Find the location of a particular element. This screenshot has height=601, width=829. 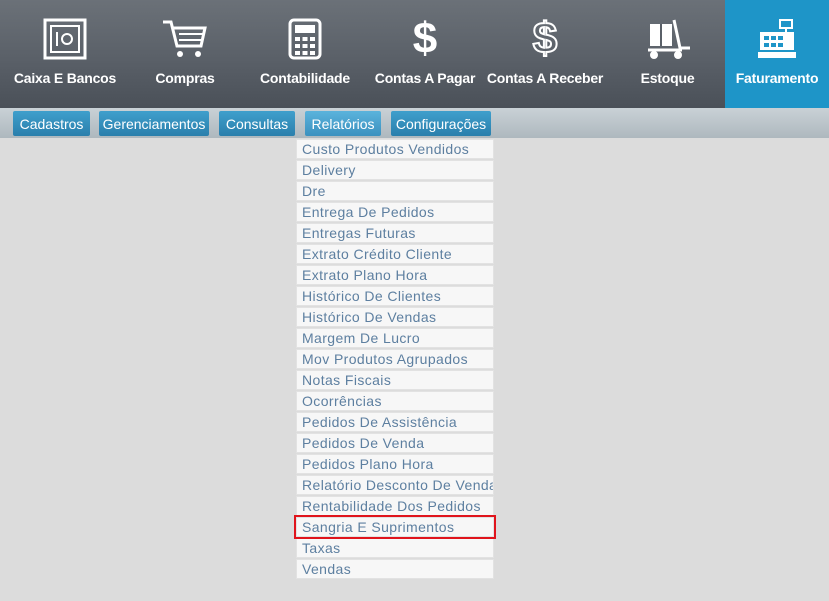

module-faturamento: Faturamento is located at coordinates (777, 54).